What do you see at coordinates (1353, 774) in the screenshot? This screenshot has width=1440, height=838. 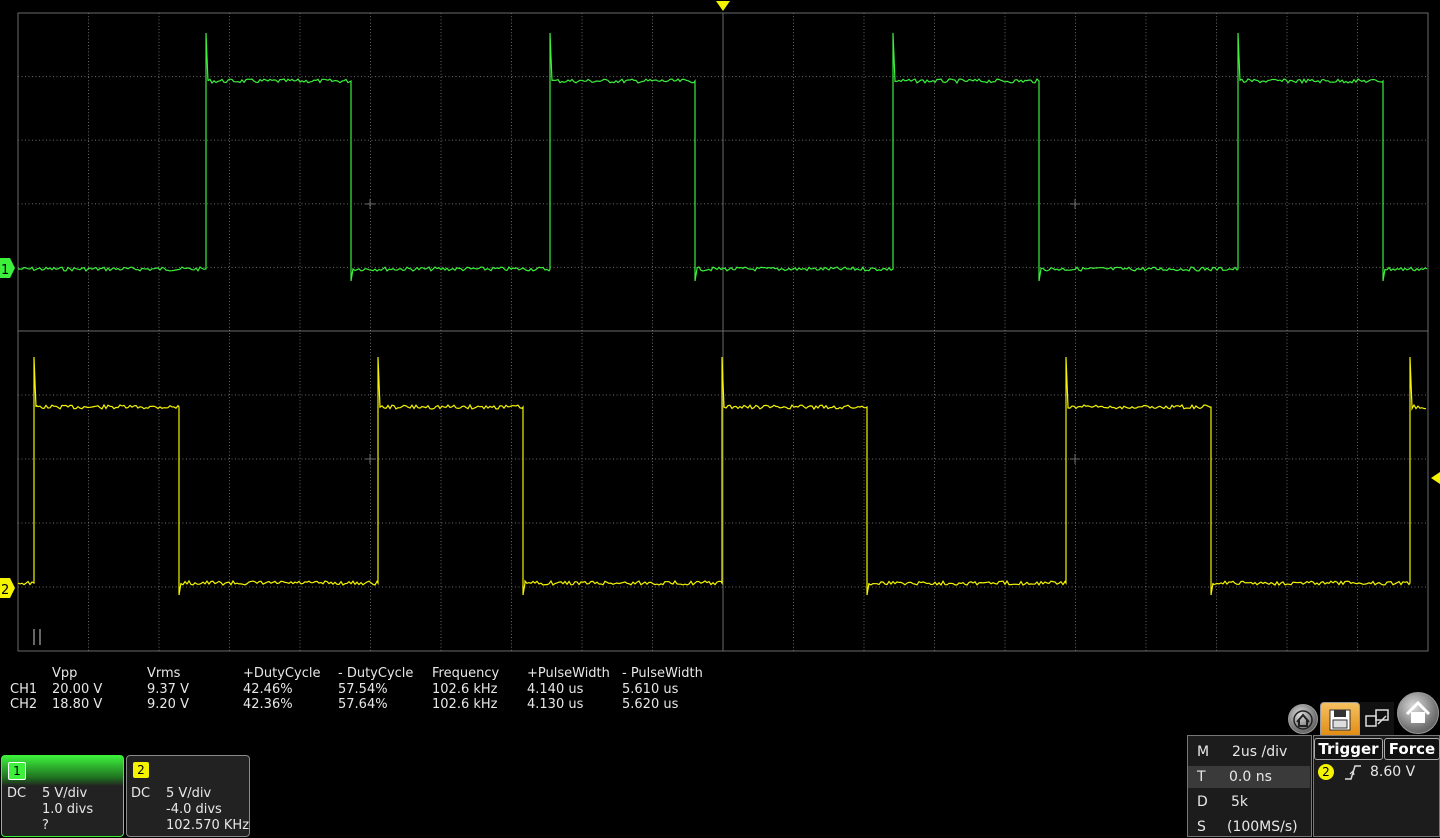 I see `rising-edge-icon` at bounding box center [1353, 774].